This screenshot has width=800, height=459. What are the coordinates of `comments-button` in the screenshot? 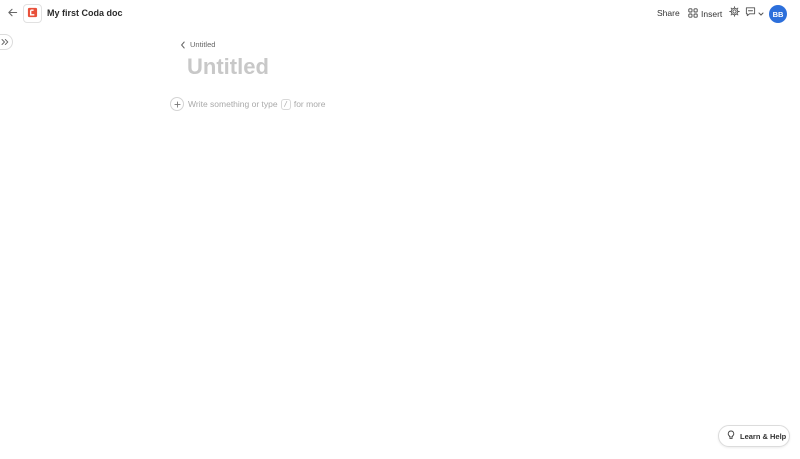 It's located at (754, 13).